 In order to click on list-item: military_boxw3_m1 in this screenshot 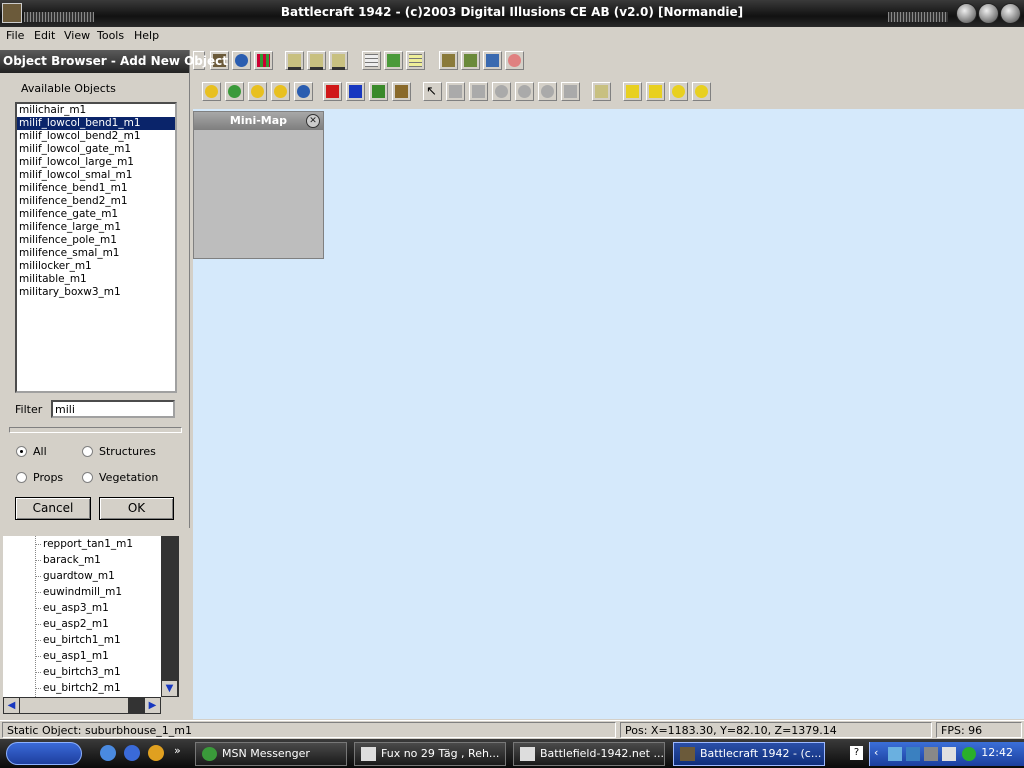, I will do `click(96, 292)`.